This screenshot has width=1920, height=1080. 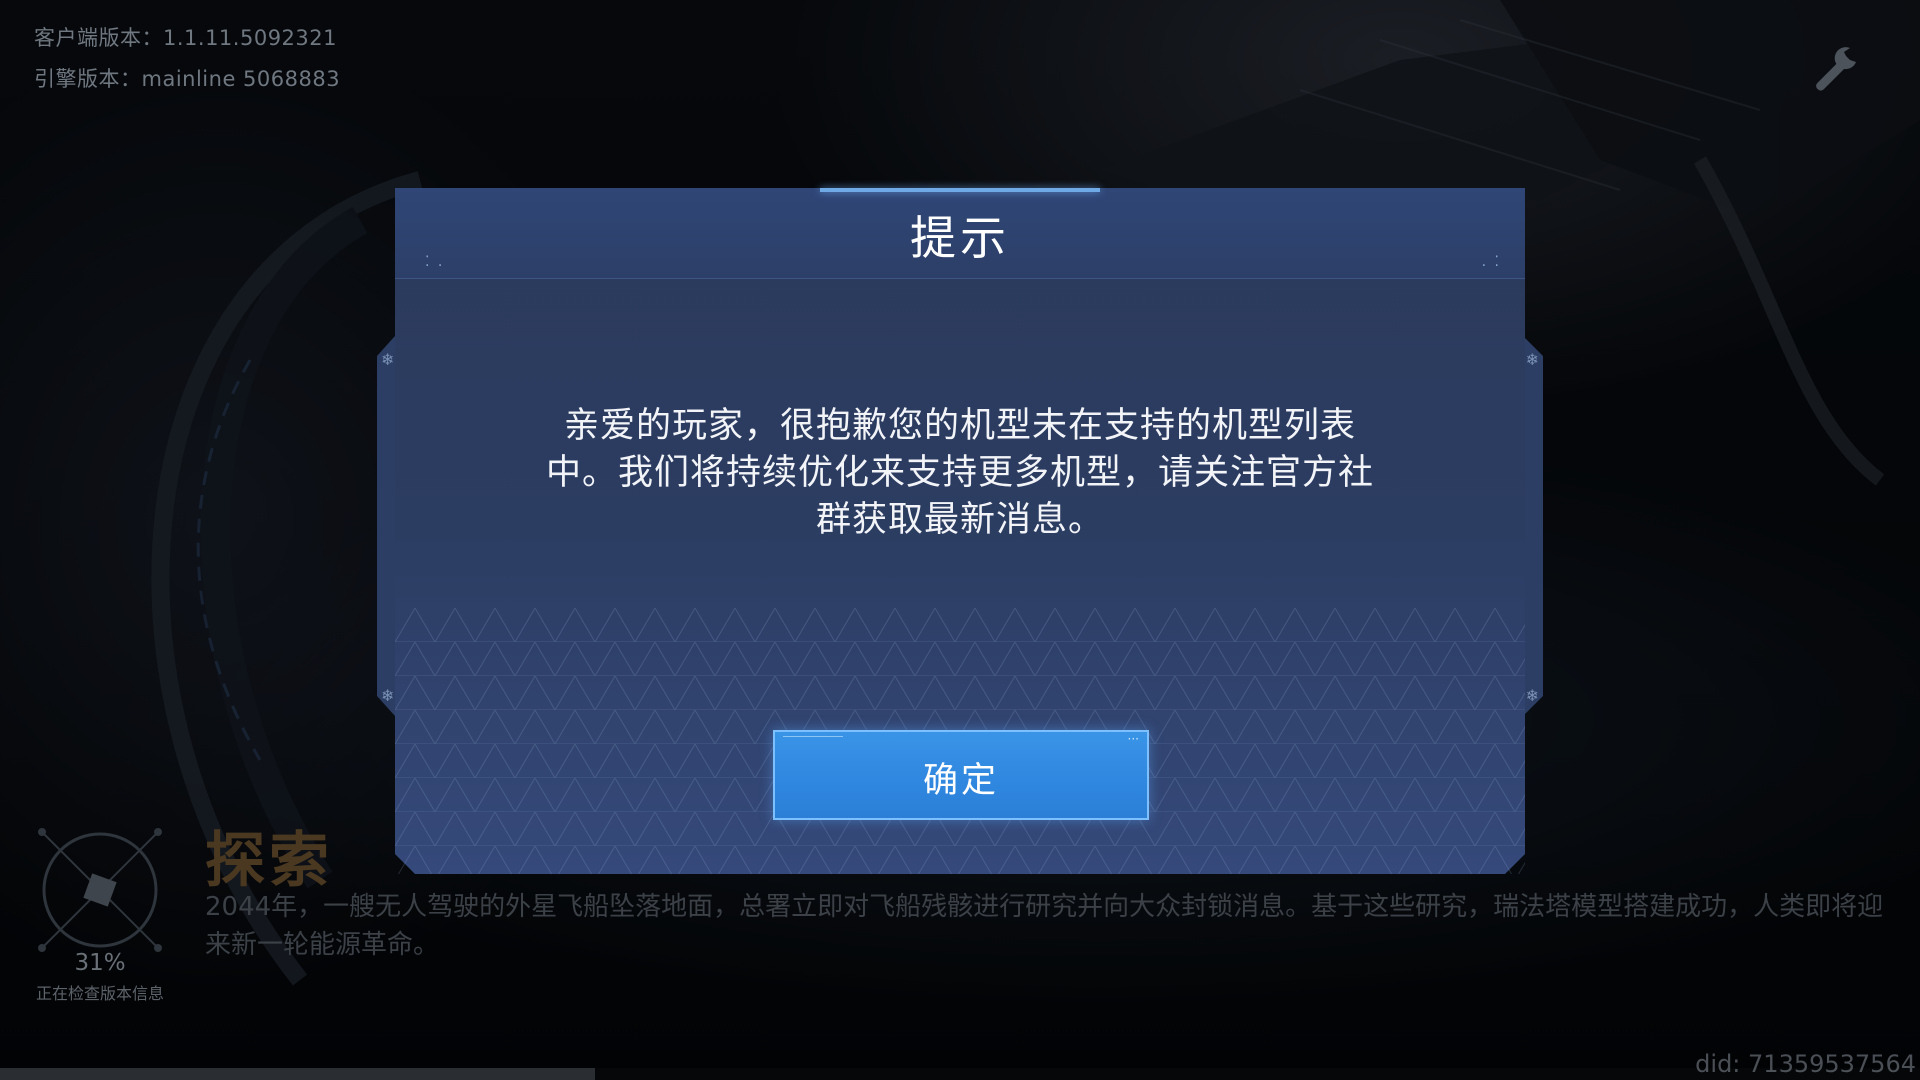 What do you see at coordinates (100, 963) in the screenshot?
I see `loading-percent: 31%` at bounding box center [100, 963].